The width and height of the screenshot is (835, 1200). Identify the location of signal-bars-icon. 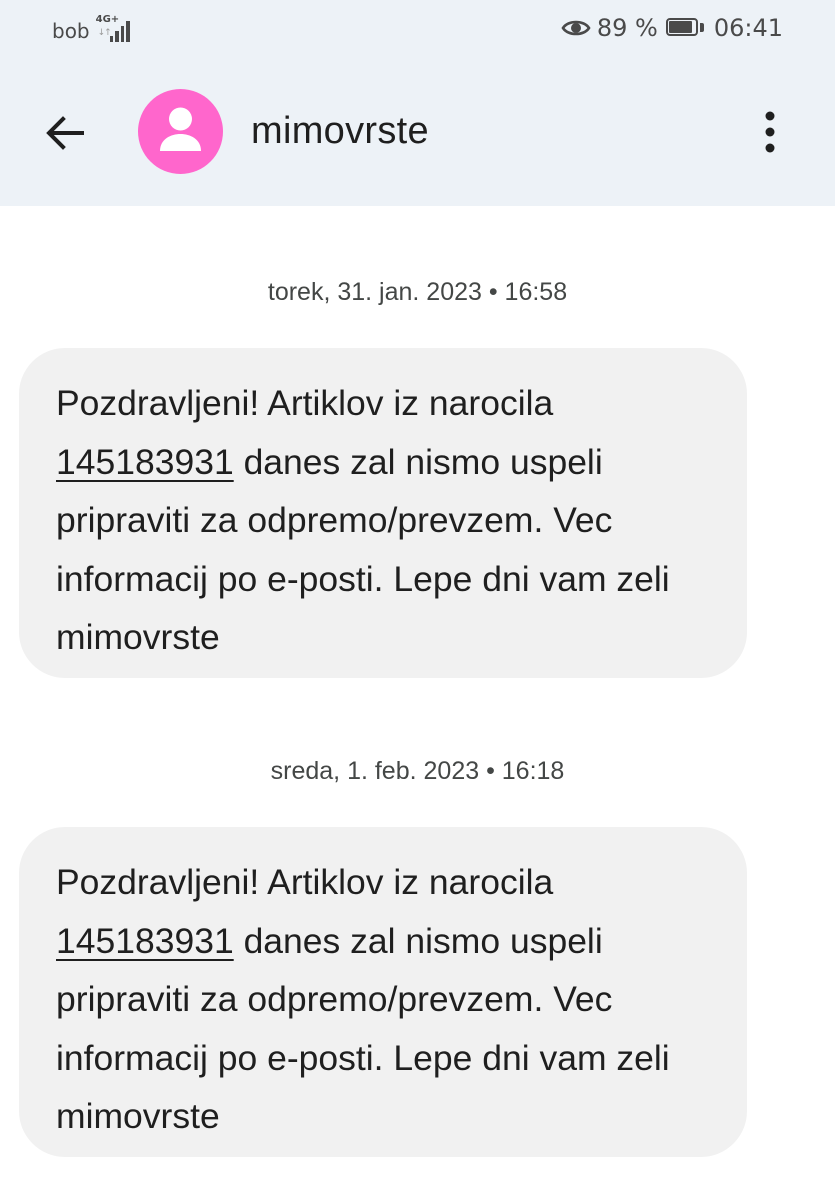
(120, 30).